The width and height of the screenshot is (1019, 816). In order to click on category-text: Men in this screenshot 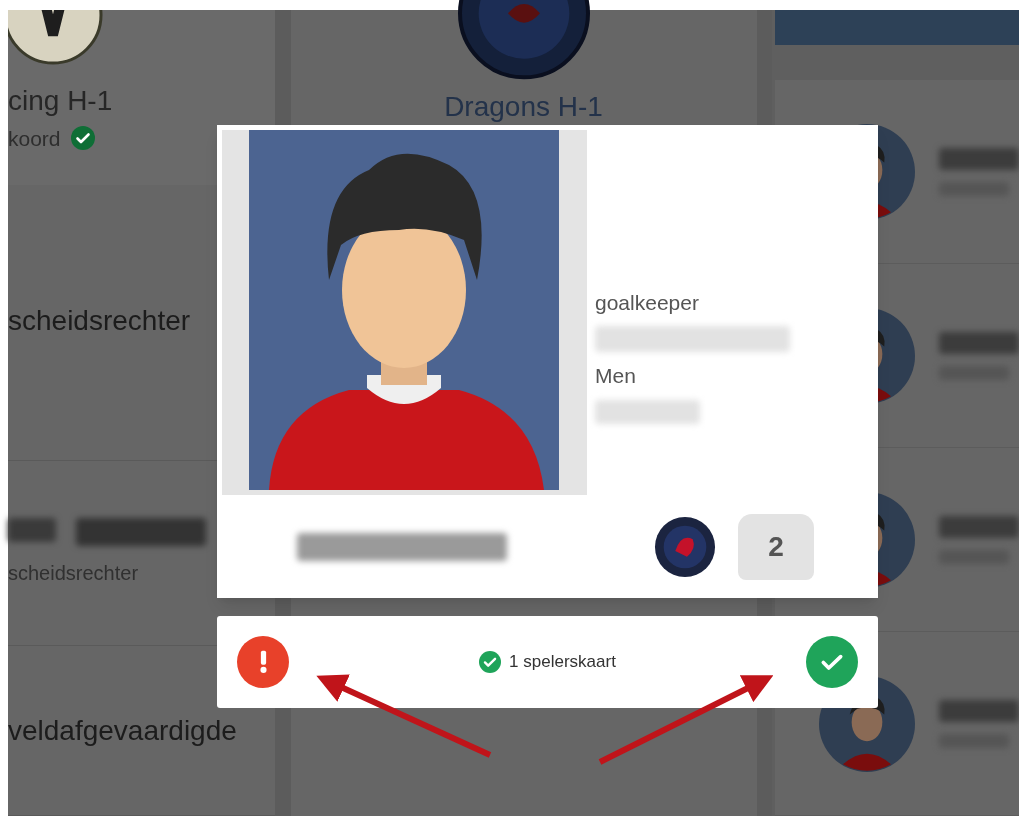, I will do `click(616, 376)`.